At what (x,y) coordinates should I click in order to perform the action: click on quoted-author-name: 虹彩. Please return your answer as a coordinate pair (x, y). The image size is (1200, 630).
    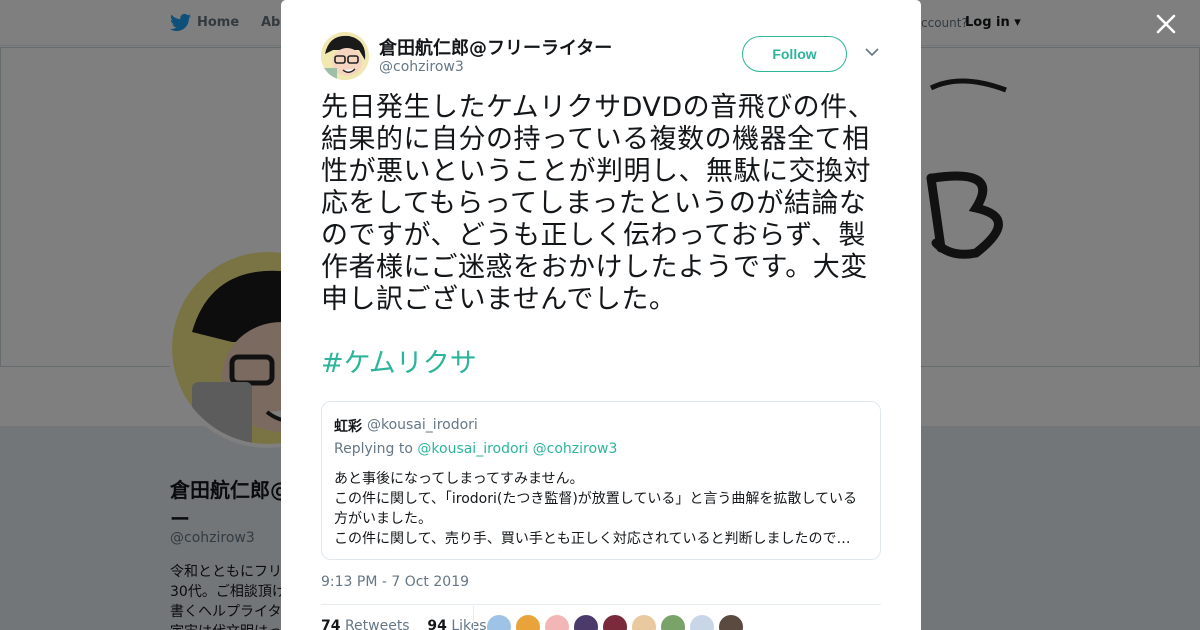
    Looking at the image, I should click on (348, 427).